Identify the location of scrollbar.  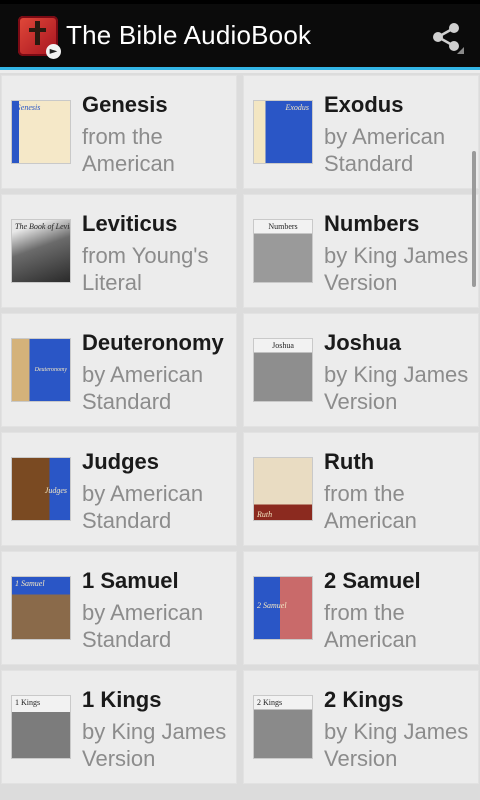
(474, 219).